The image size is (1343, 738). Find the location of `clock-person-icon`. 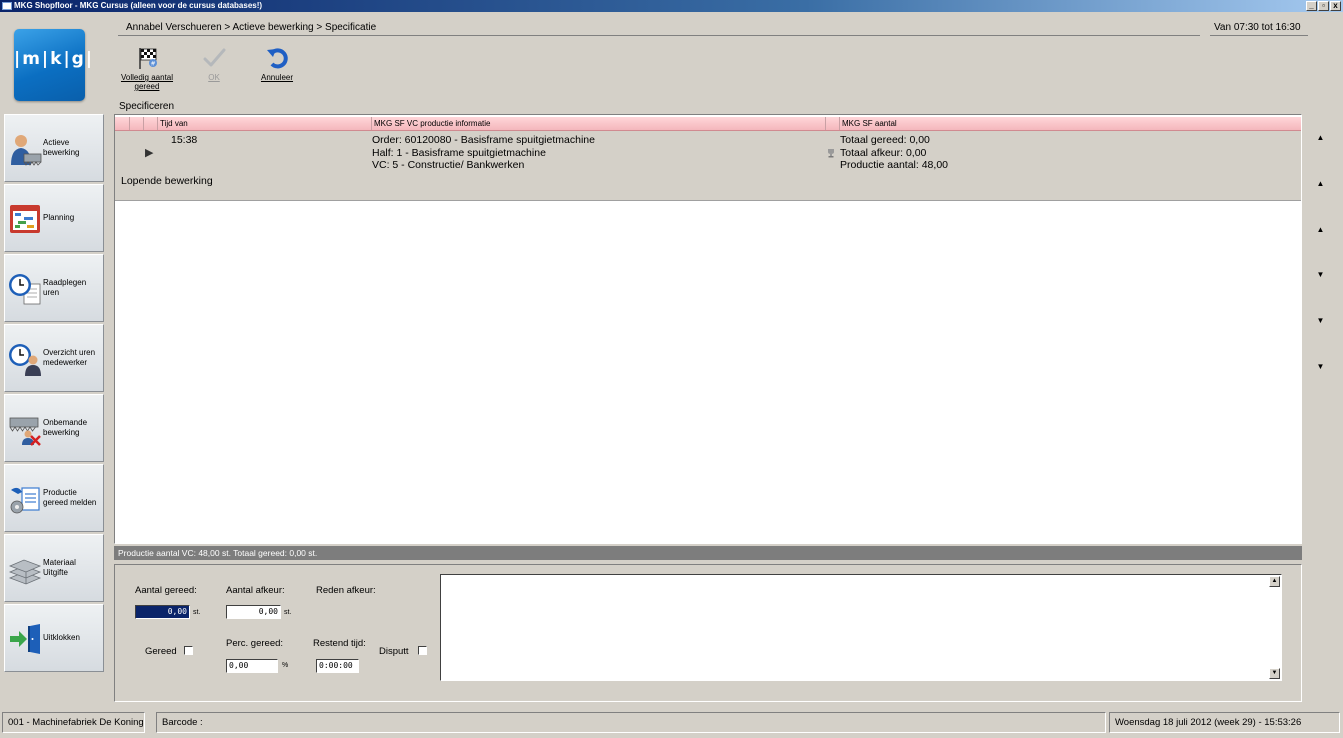

clock-person-icon is located at coordinates (25, 360).